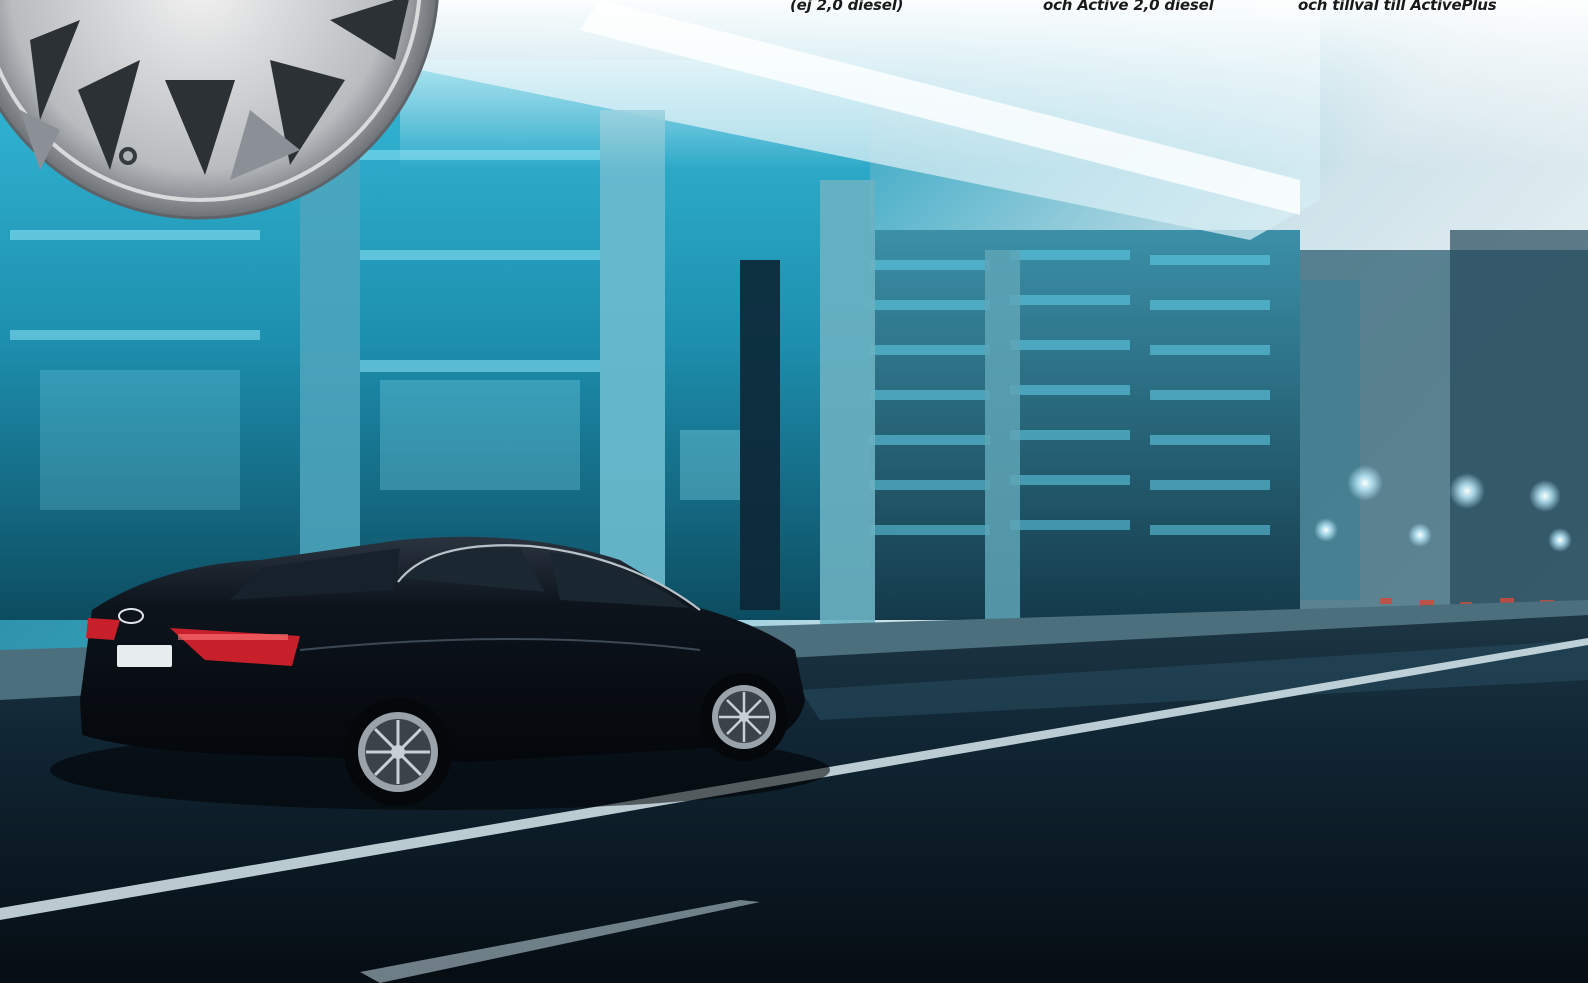 The height and width of the screenshot is (983, 1588). What do you see at coordinates (144, 656) in the screenshot?
I see `license-plate` at bounding box center [144, 656].